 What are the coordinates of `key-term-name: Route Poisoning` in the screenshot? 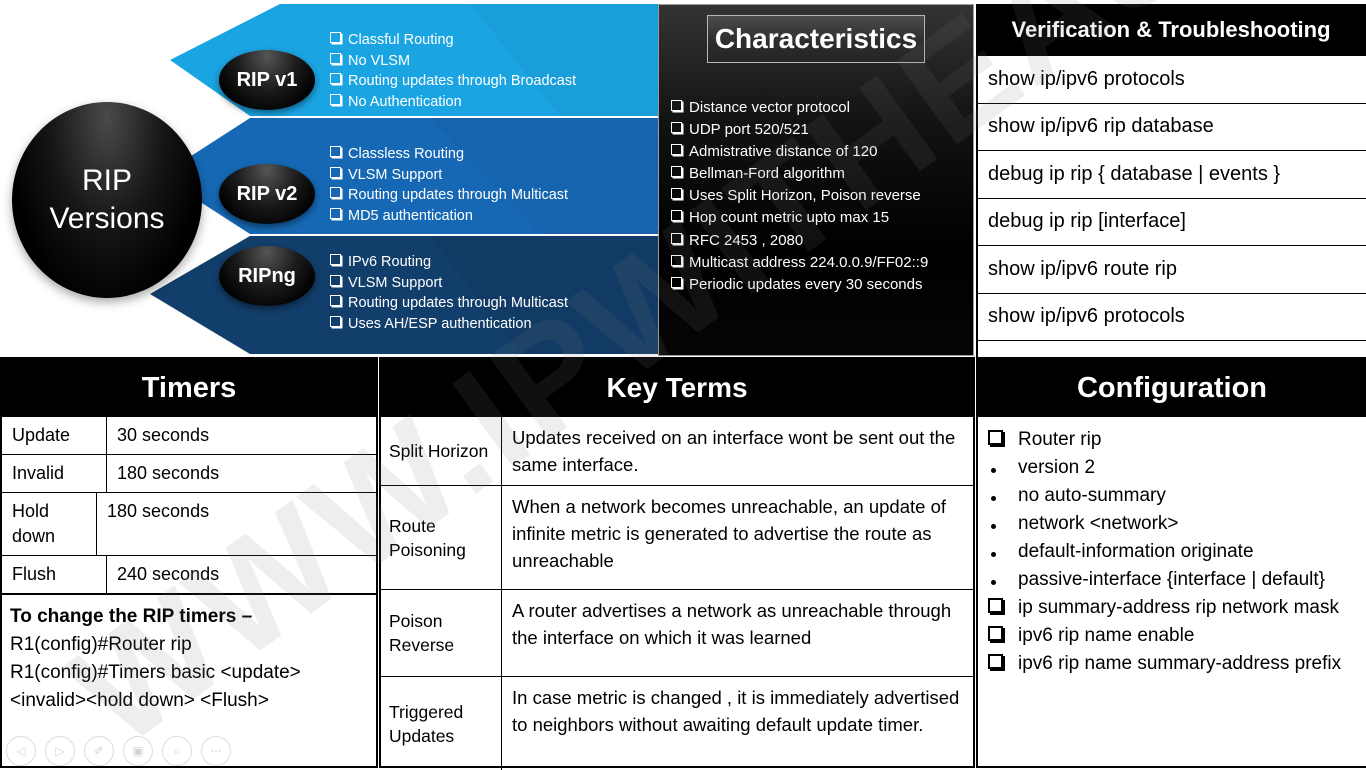 It's located at (427, 537).